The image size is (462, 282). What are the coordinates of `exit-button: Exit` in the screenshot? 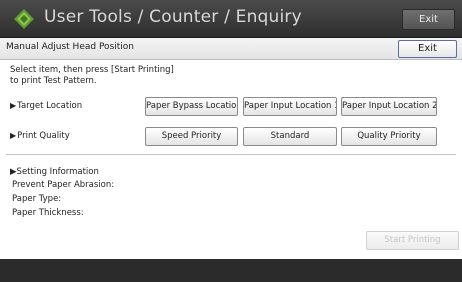 It's located at (427, 49).